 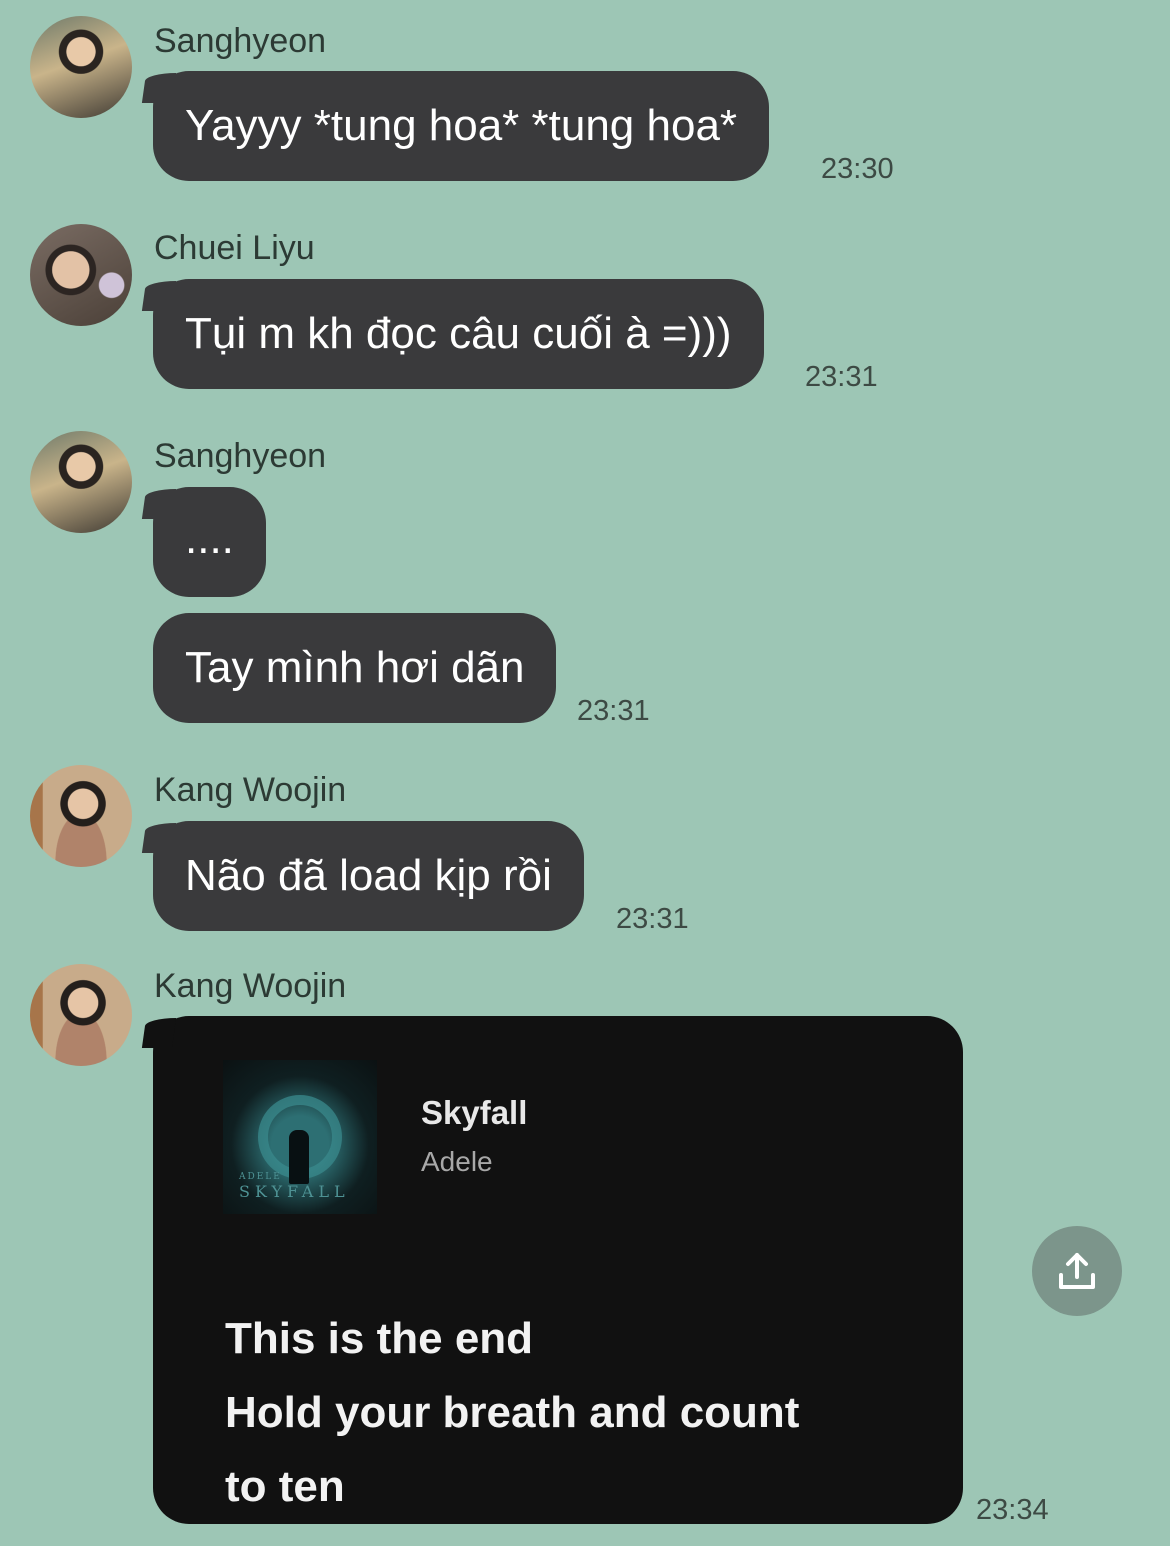 I want to click on share-upload-icon, so click(x=1077, y=1271).